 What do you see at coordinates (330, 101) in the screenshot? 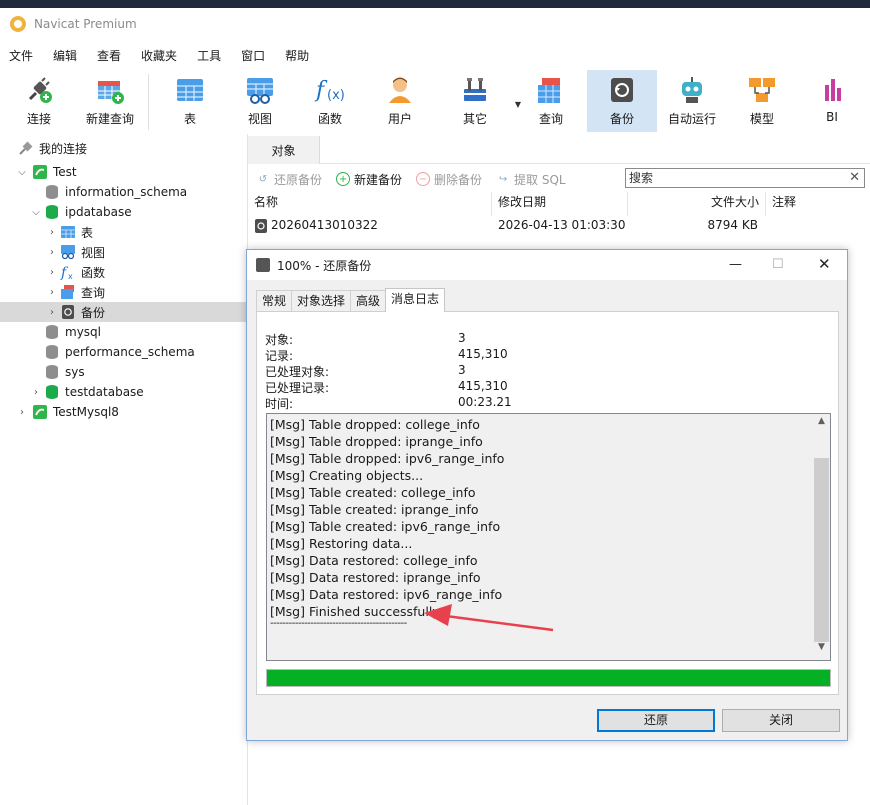
I see `function-button: f (x) 函数` at bounding box center [330, 101].